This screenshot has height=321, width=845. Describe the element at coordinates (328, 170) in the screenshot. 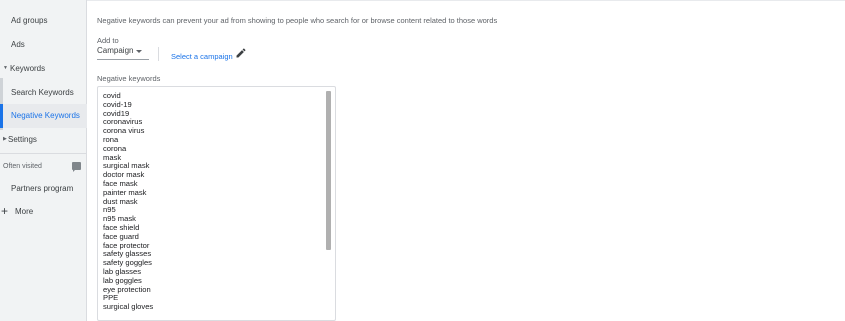

I see `scrollbar` at that location.